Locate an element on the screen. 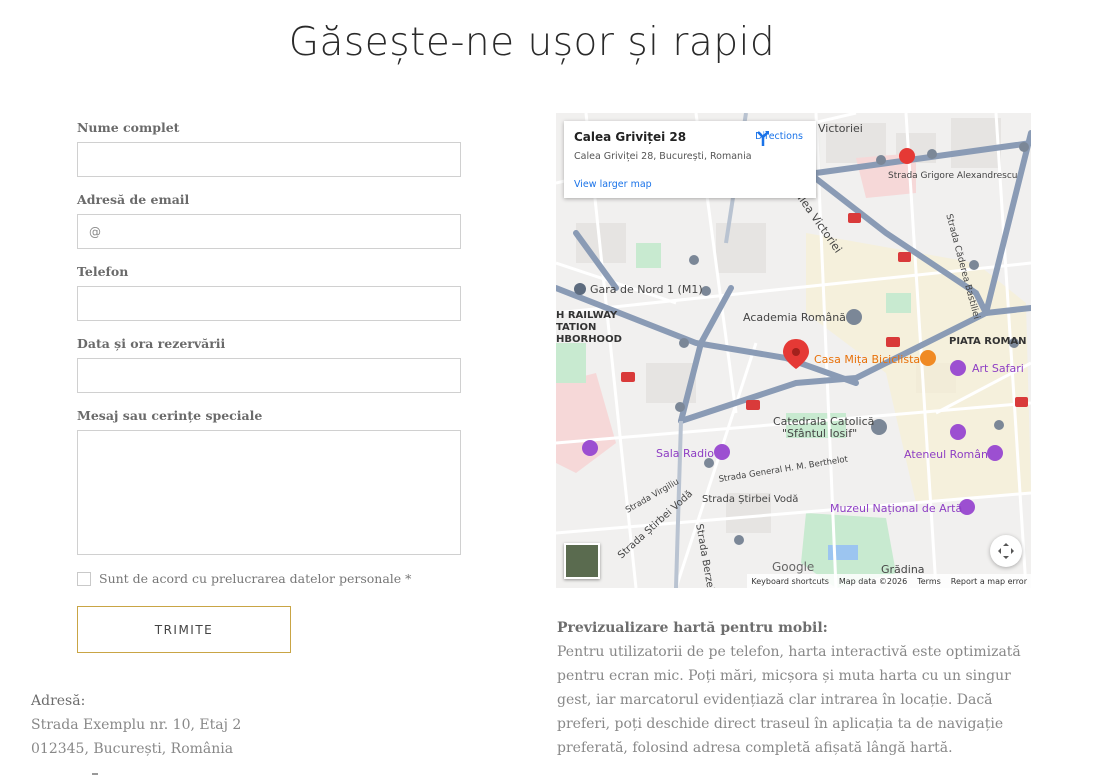 The image size is (1096, 777). satellite-toggle is located at coordinates (582, 561).